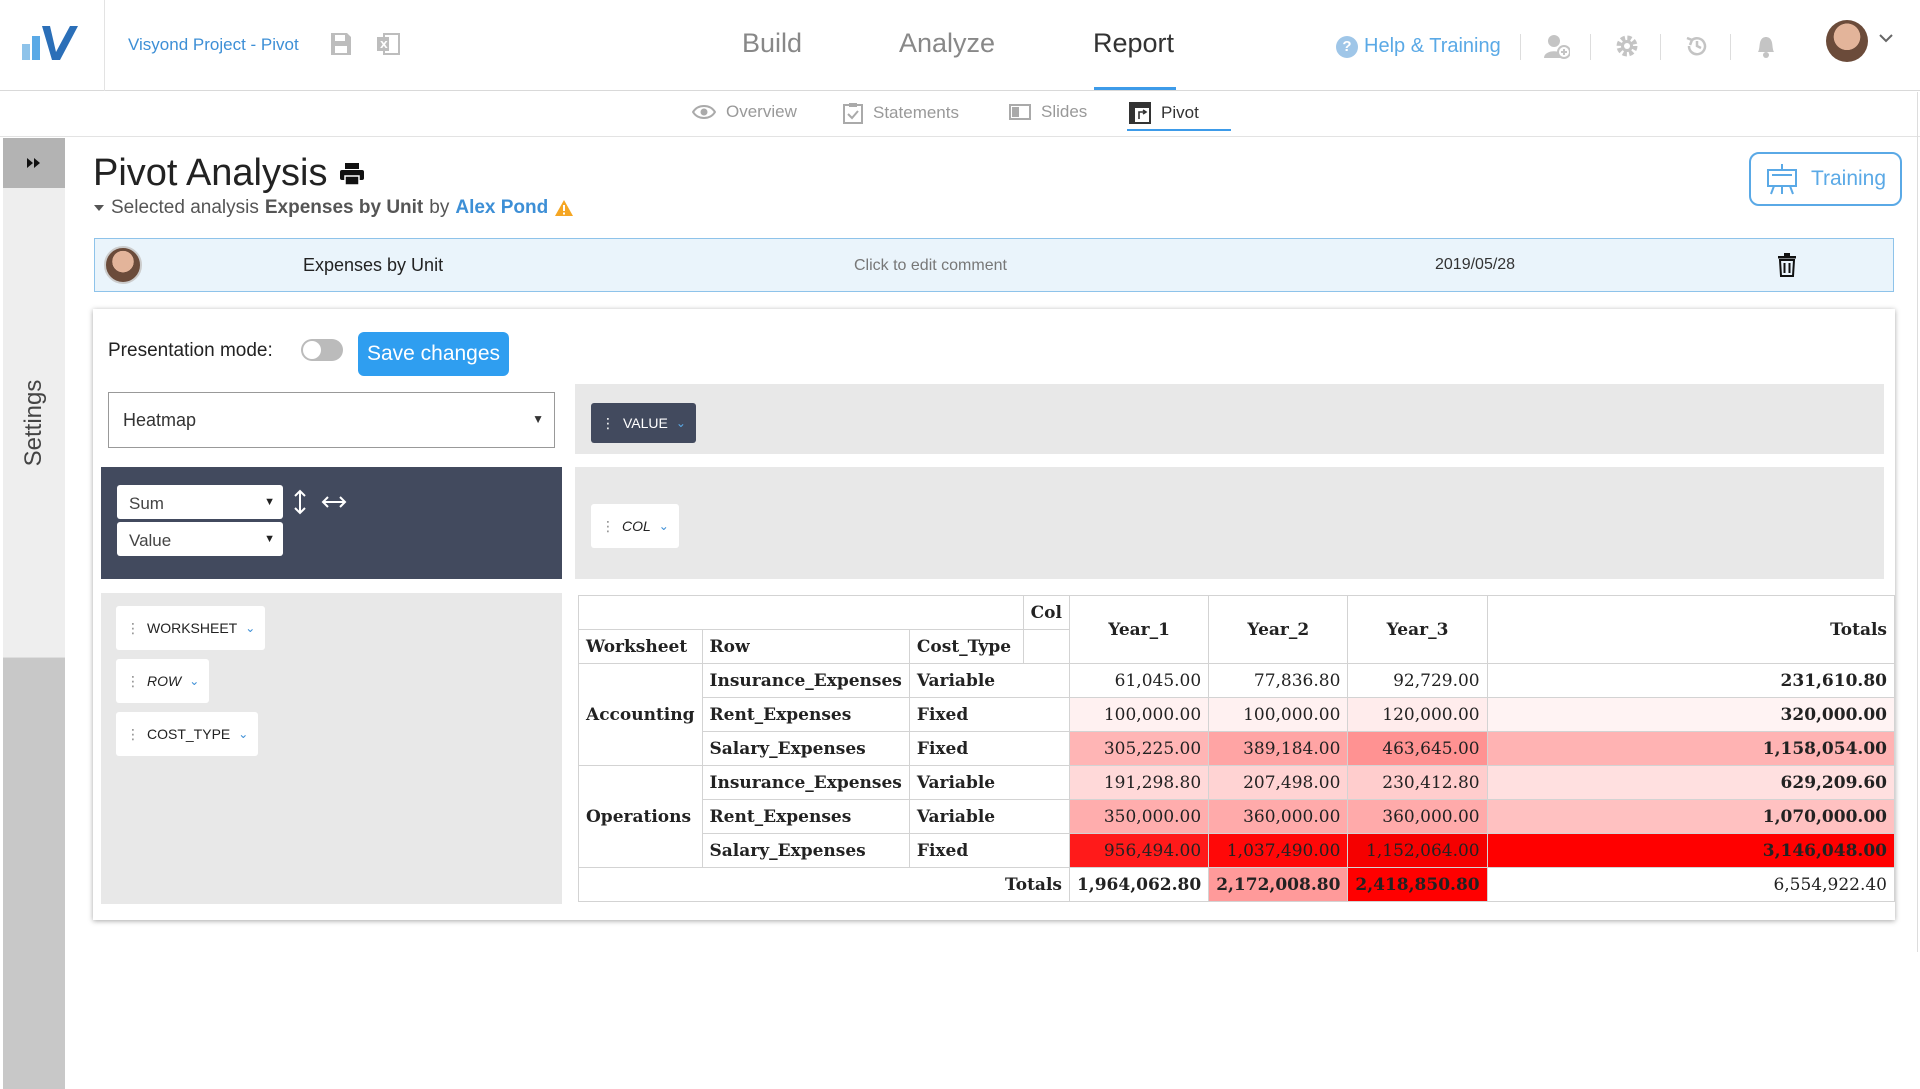  Describe the element at coordinates (384, 45) in the screenshot. I see `svg-text: X` at that location.